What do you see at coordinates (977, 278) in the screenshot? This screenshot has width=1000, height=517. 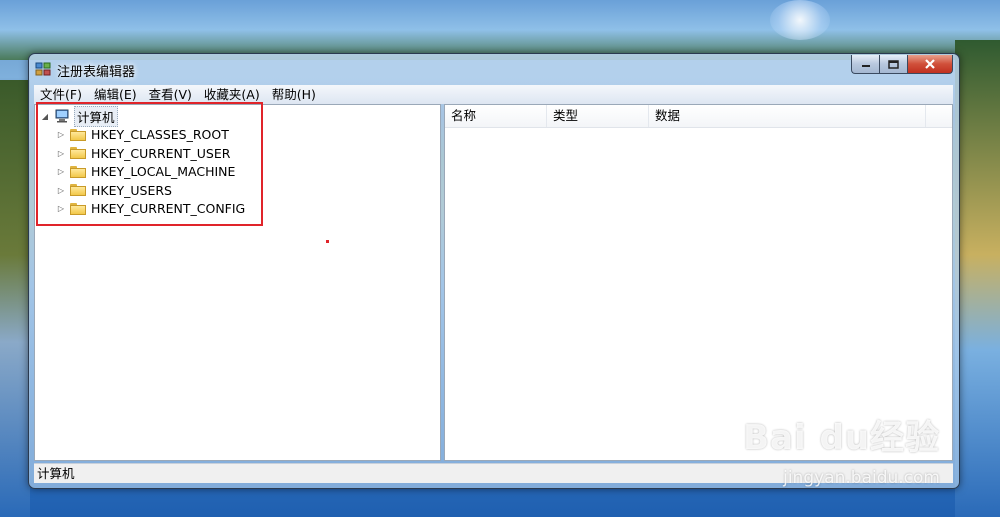 I see `desktop-wallpaper-right` at bounding box center [977, 278].